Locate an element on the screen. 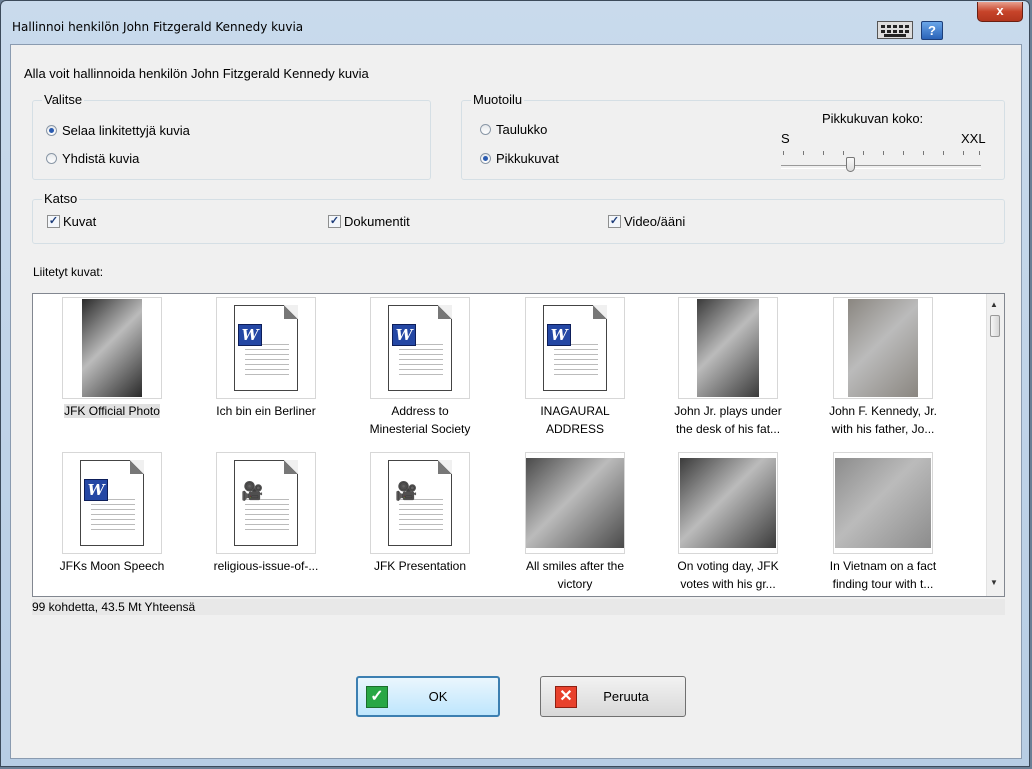  gallery-item-caption: All smiles after the victory is located at coordinates (575, 575).